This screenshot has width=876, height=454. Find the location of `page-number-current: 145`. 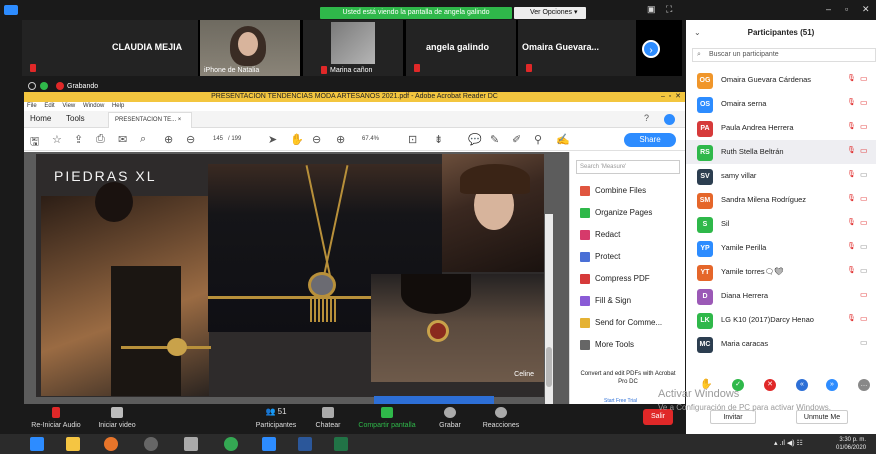

page-number-current: 145 is located at coordinates (218, 139).